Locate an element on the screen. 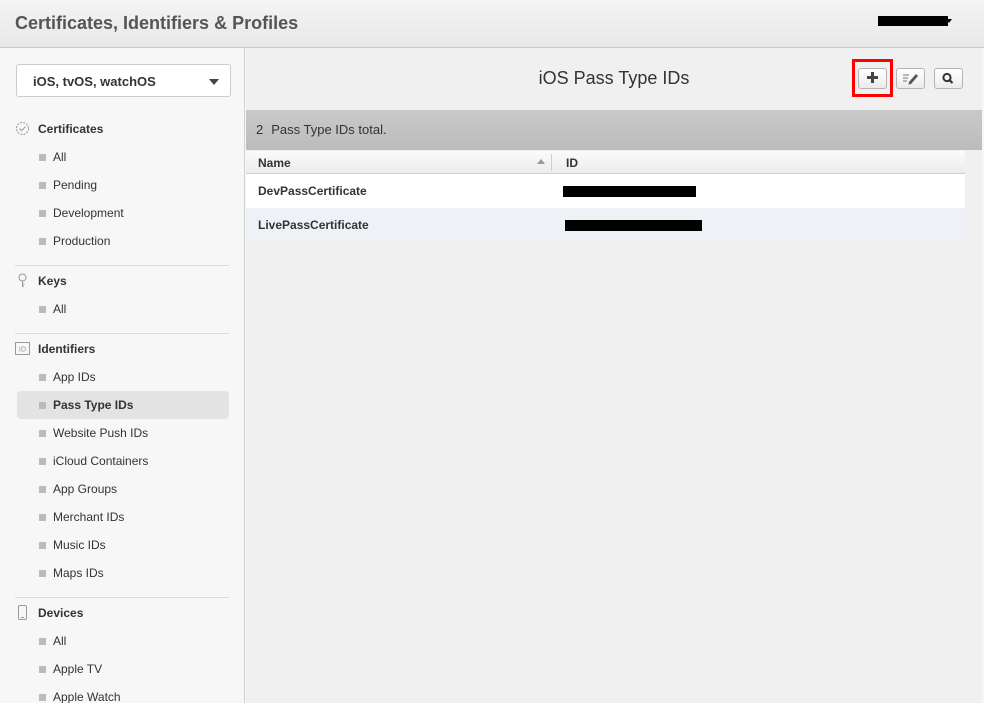  edit-button is located at coordinates (910, 78).